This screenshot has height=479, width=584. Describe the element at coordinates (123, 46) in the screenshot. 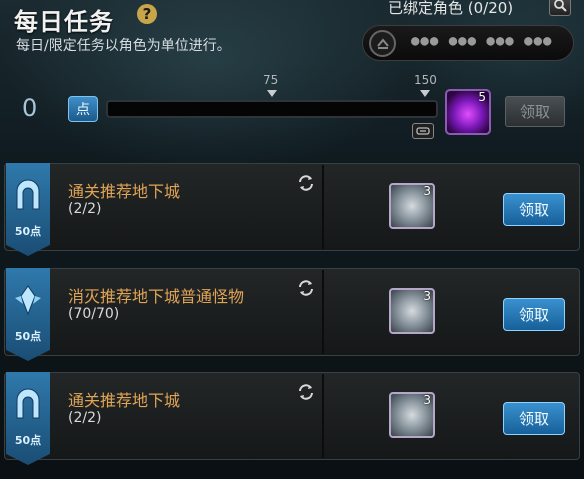

I see `page-subtitle: 每日/限定任务以角色为单位进行。` at that location.